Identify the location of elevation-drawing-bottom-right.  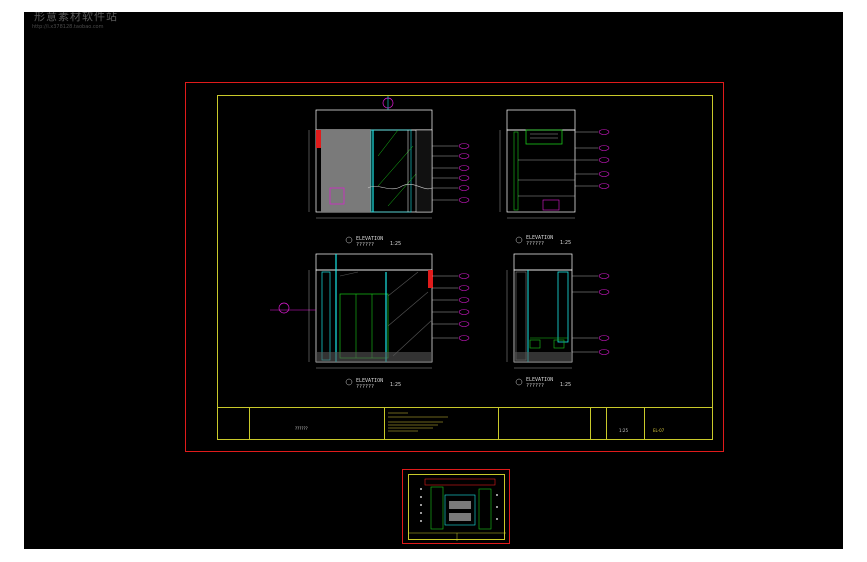
(558, 319).